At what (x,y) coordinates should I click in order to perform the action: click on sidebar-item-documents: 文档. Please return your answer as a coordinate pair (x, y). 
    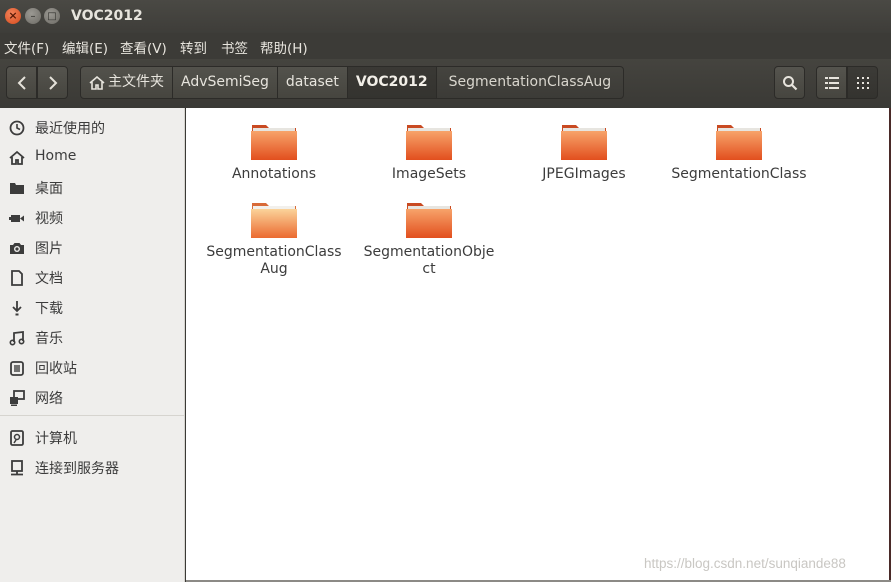
    Looking at the image, I should click on (92, 278).